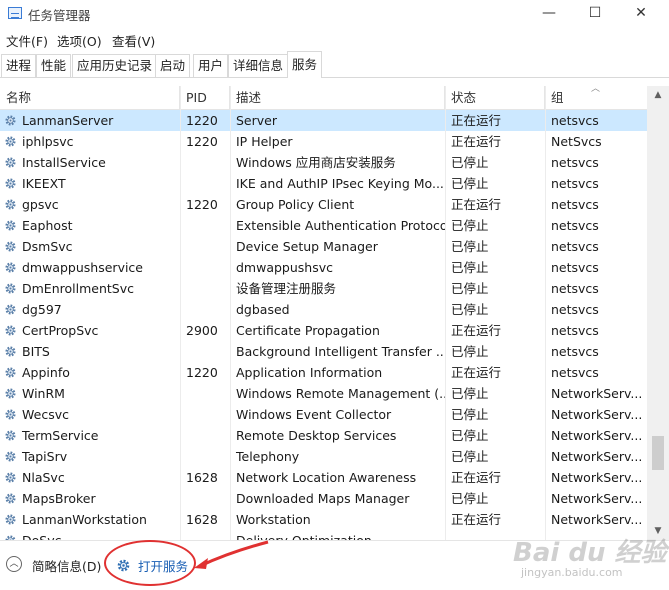 This screenshot has height=590, width=669. Describe the element at coordinates (90, 351) in the screenshot. I see `service-name: BITS` at that location.